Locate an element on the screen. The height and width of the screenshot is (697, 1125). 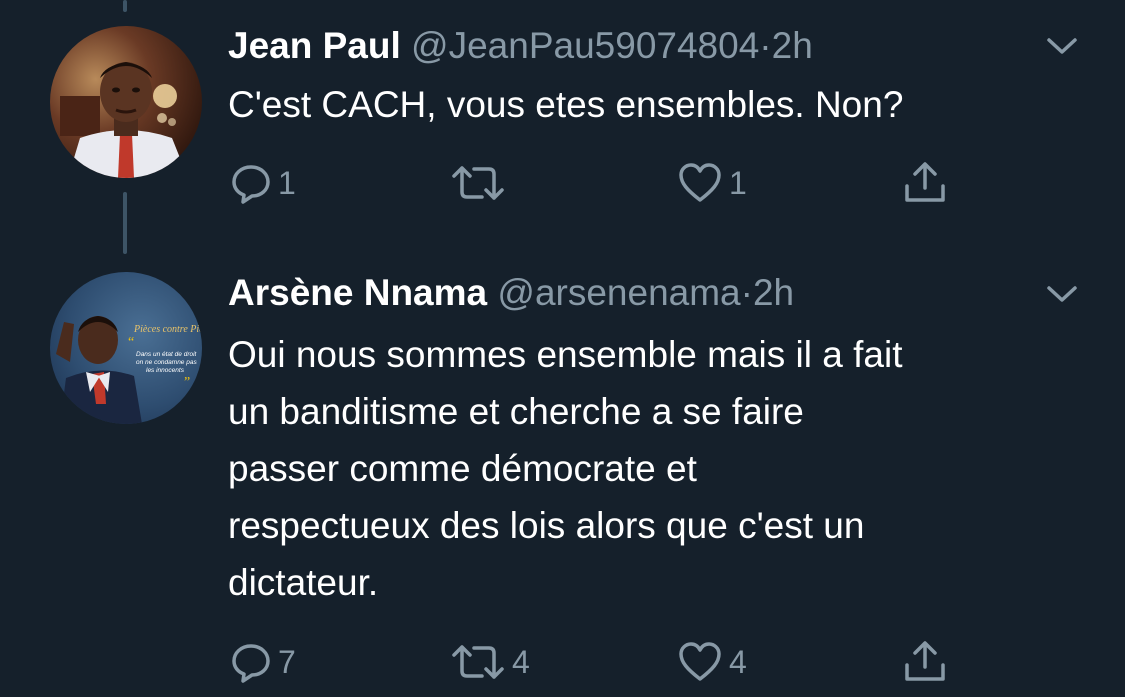
reply-button: 1 is located at coordinates (263, 183).